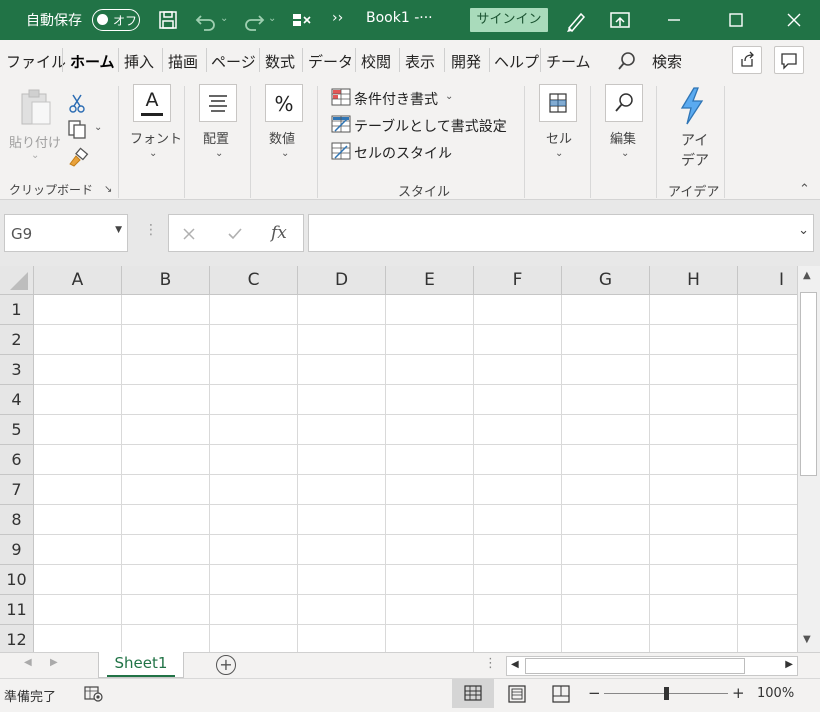 Image resolution: width=820 pixels, height=712 pixels. I want to click on collapse-ribbon-icon: ⌃, so click(804, 189).